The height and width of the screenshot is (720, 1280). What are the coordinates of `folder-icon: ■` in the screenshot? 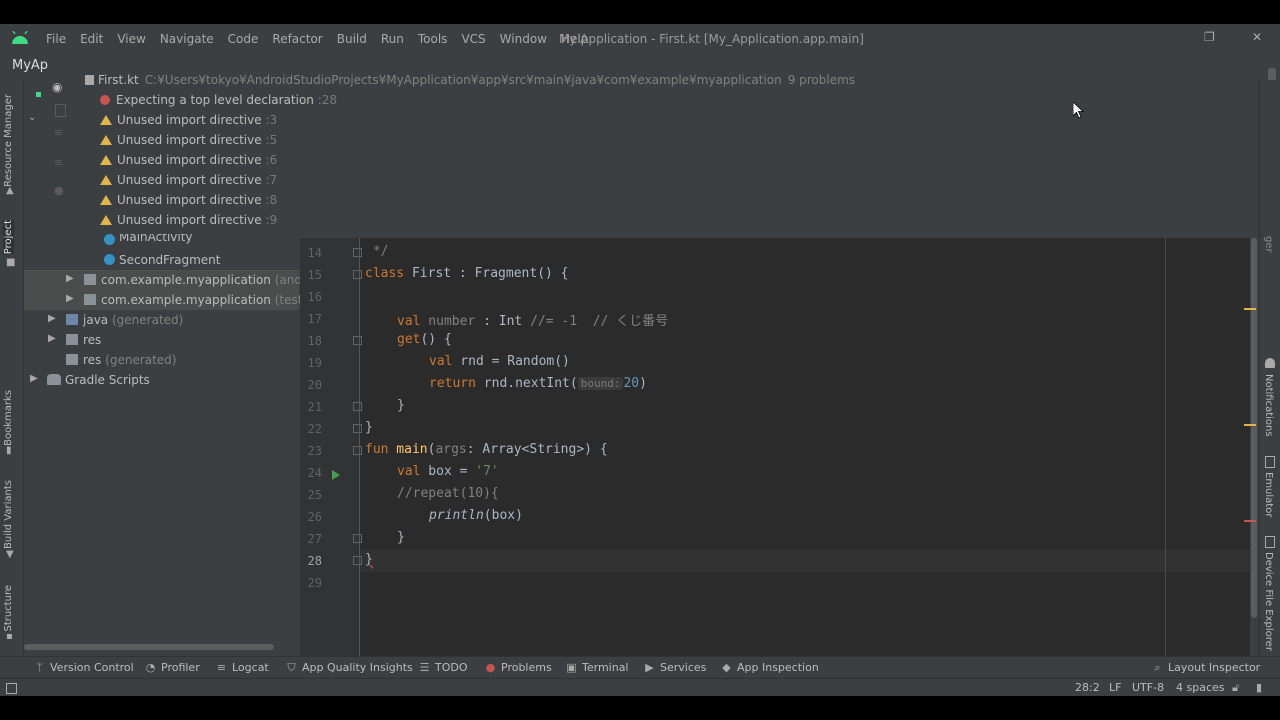 It's located at (11, 262).